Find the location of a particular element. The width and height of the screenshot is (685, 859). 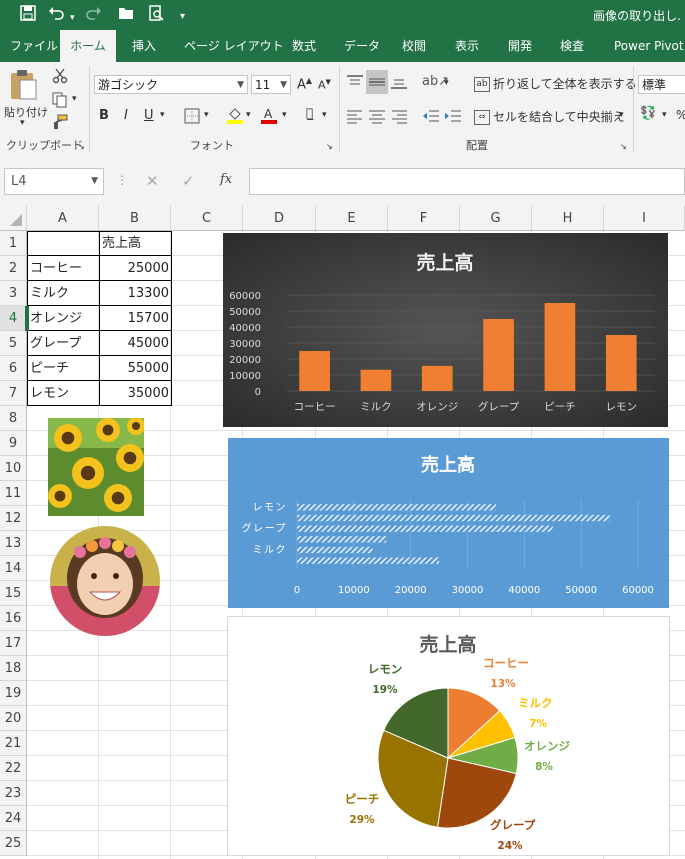

cancel-icon: ✕ is located at coordinates (152, 181).